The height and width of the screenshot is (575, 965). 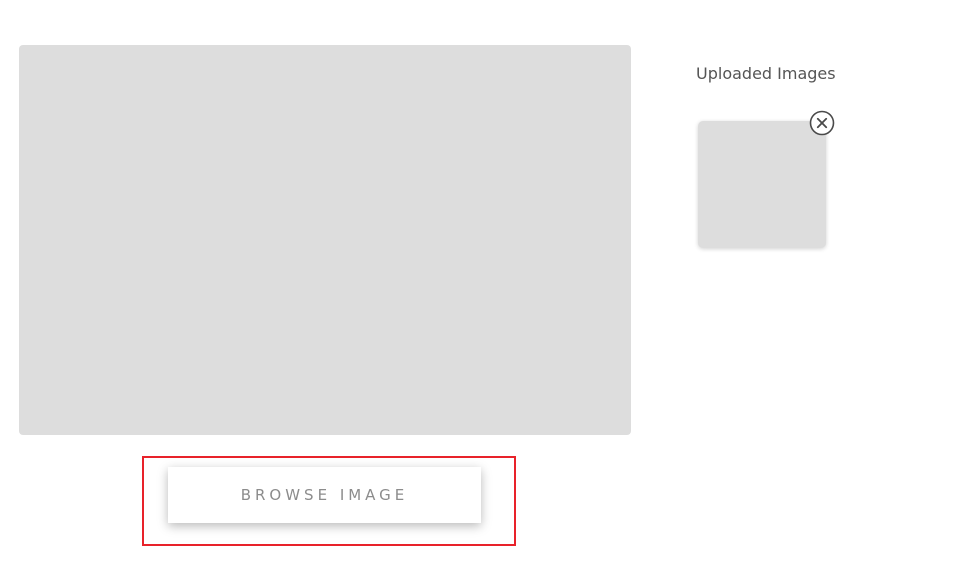 I want to click on browse-image-button: BROWSE IMAGE, so click(x=324, y=495).